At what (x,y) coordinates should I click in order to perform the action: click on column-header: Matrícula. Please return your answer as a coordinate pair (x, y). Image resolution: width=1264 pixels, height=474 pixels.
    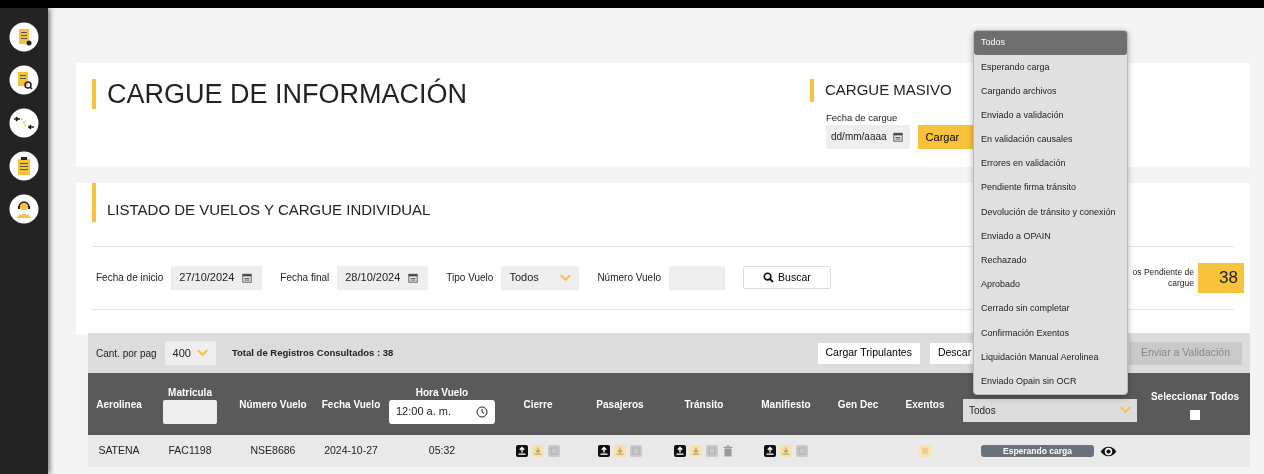
    Looking at the image, I should click on (190, 392).